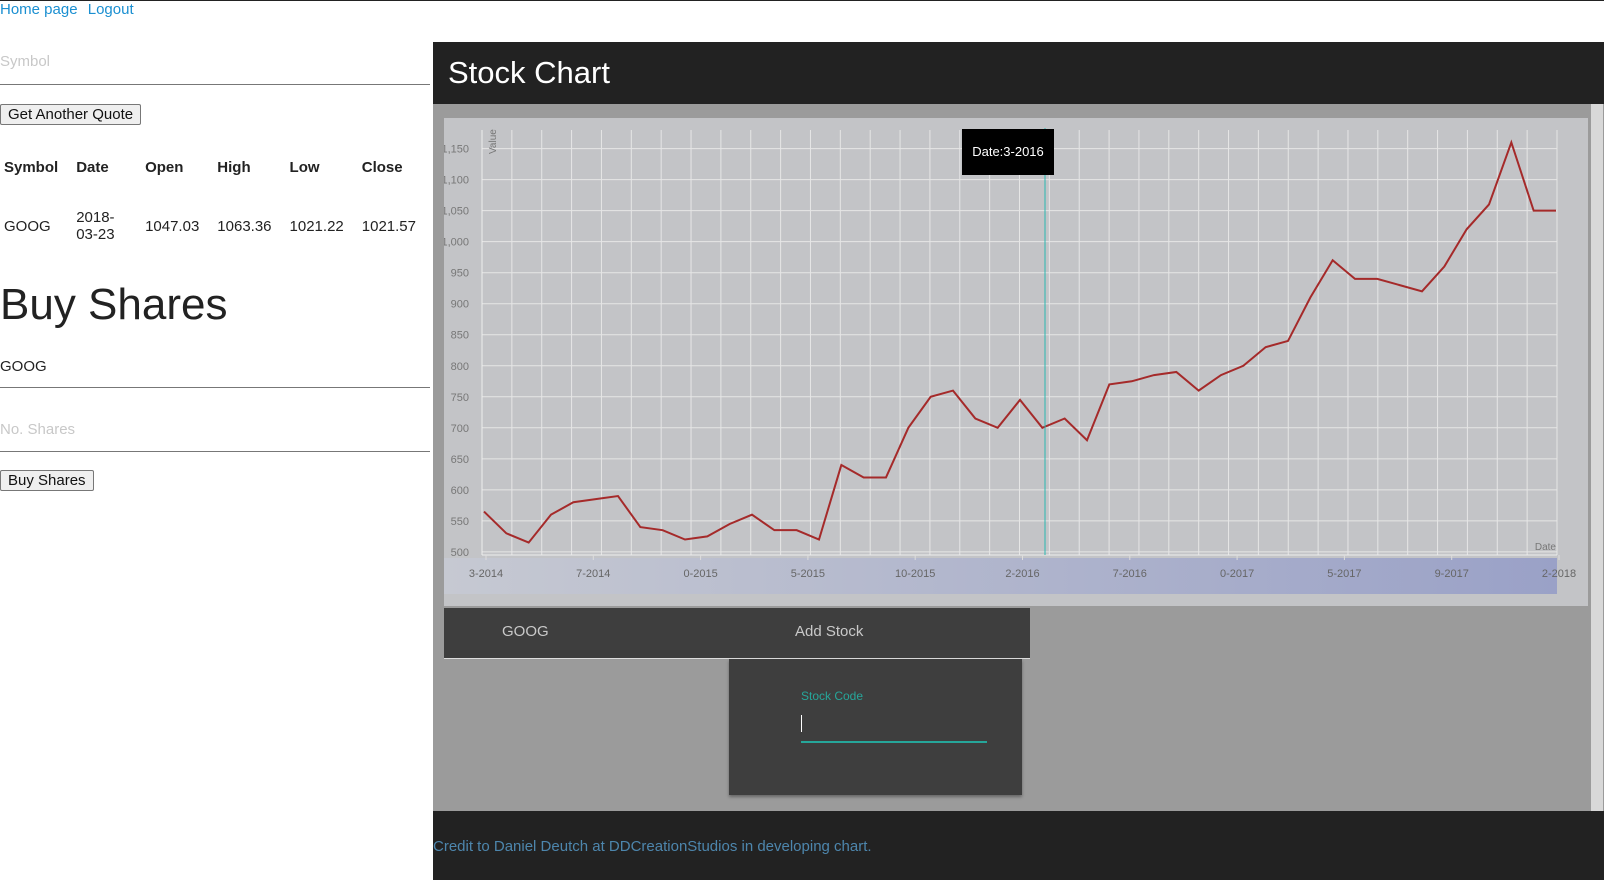  I want to click on stock-code-label: Stock Code, so click(832, 696).